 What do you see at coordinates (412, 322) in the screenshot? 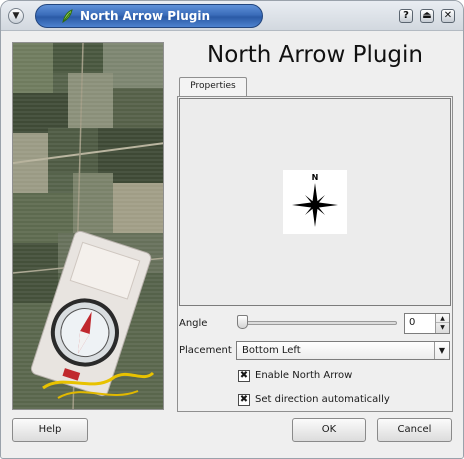
I see `angle-value: 0` at bounding box center [412, 322].